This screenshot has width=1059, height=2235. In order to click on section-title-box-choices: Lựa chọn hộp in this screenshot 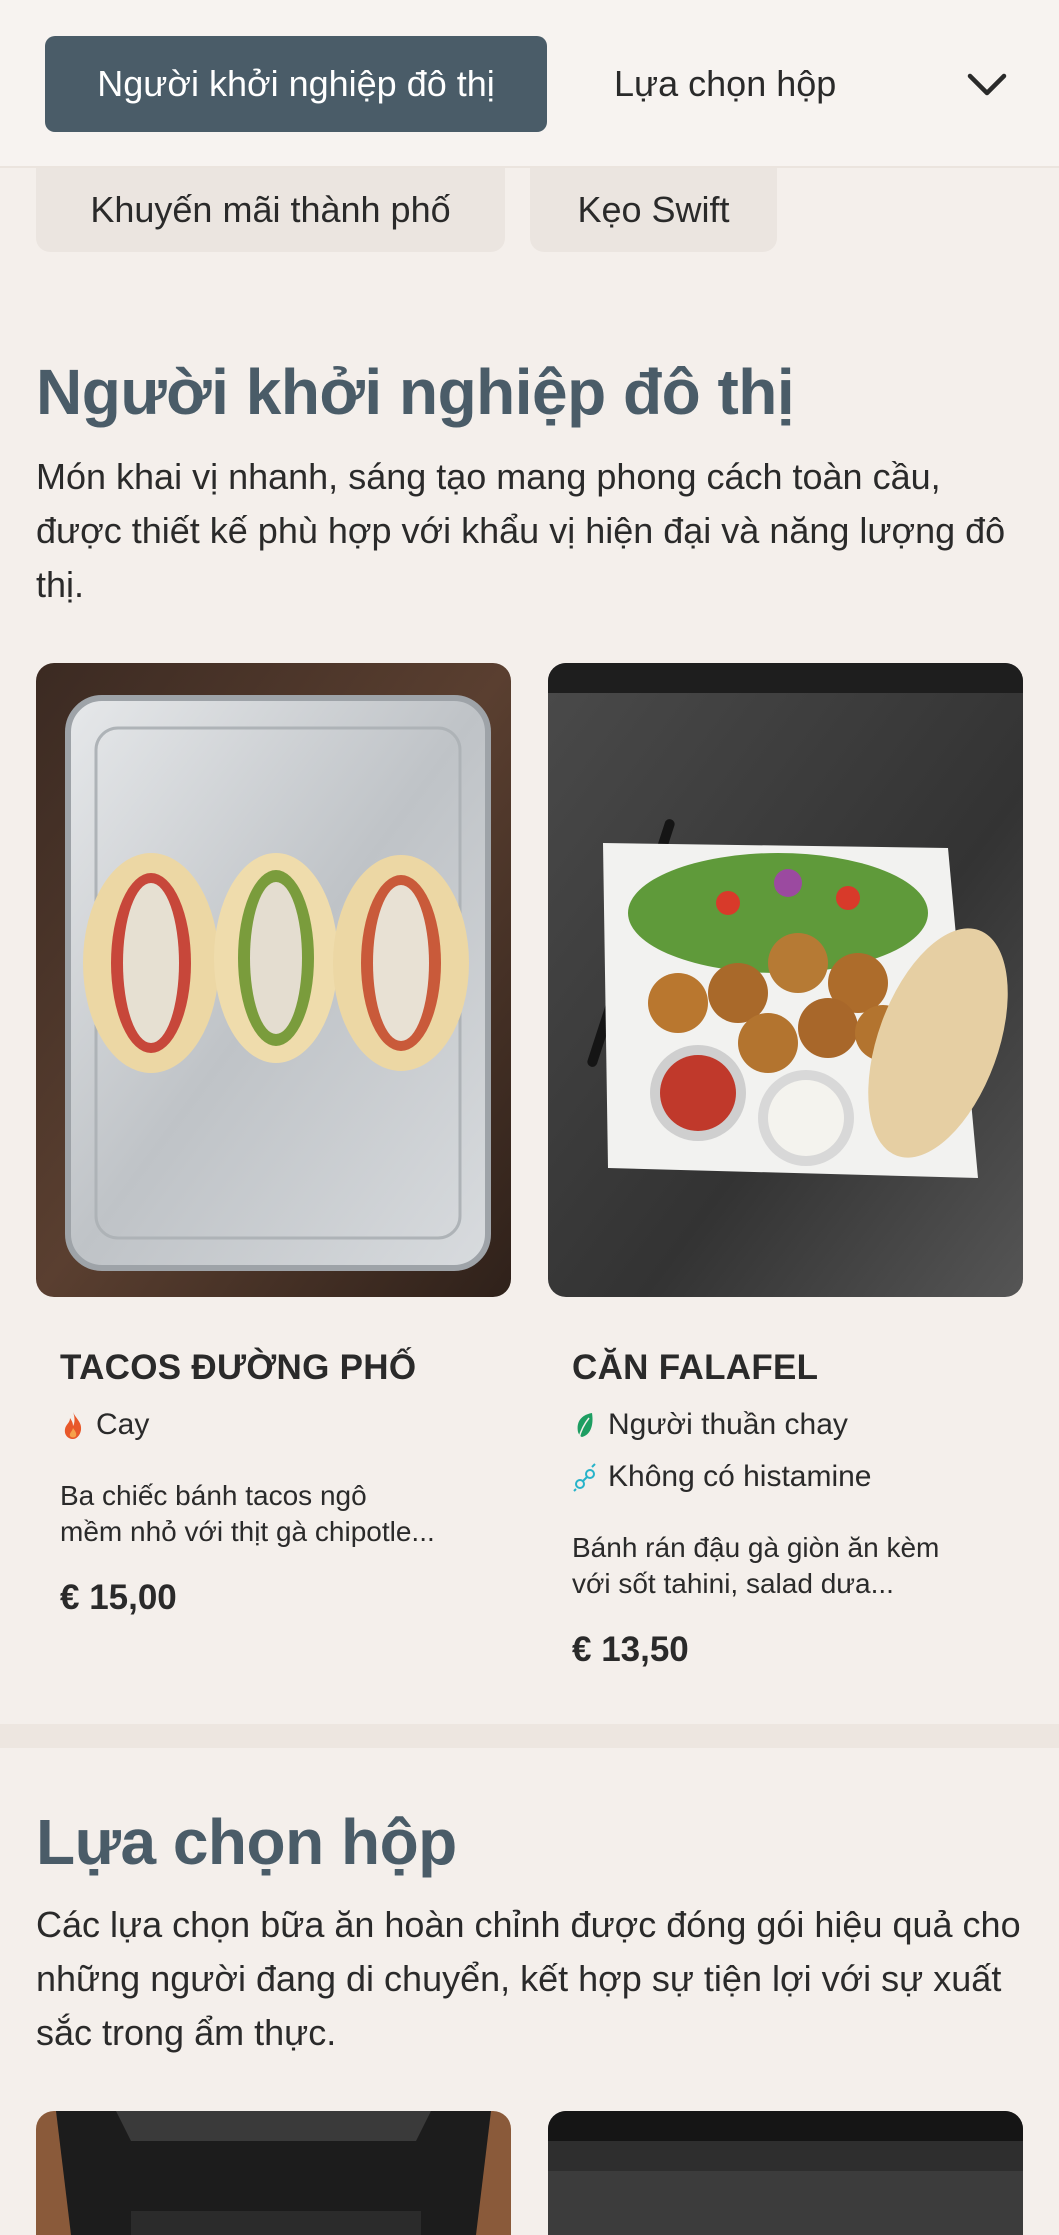, I will do `click(246, 1842)`.